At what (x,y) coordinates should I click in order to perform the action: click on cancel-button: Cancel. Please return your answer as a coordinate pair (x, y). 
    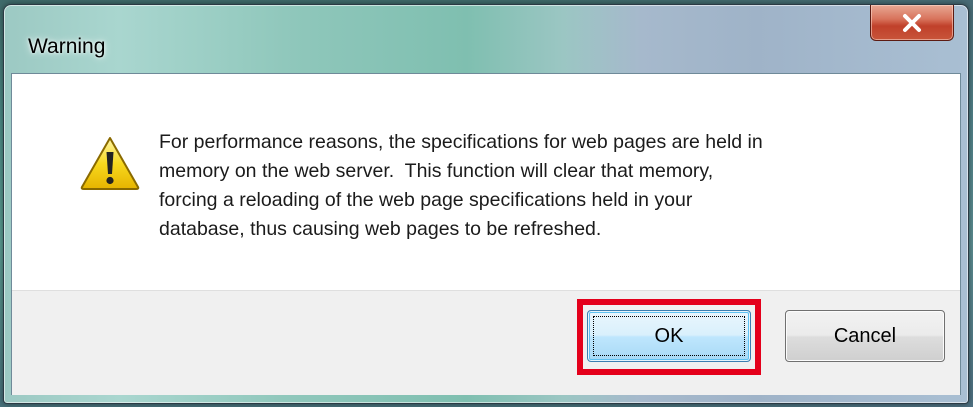
    Looking at the image, I should click on (865, 336).